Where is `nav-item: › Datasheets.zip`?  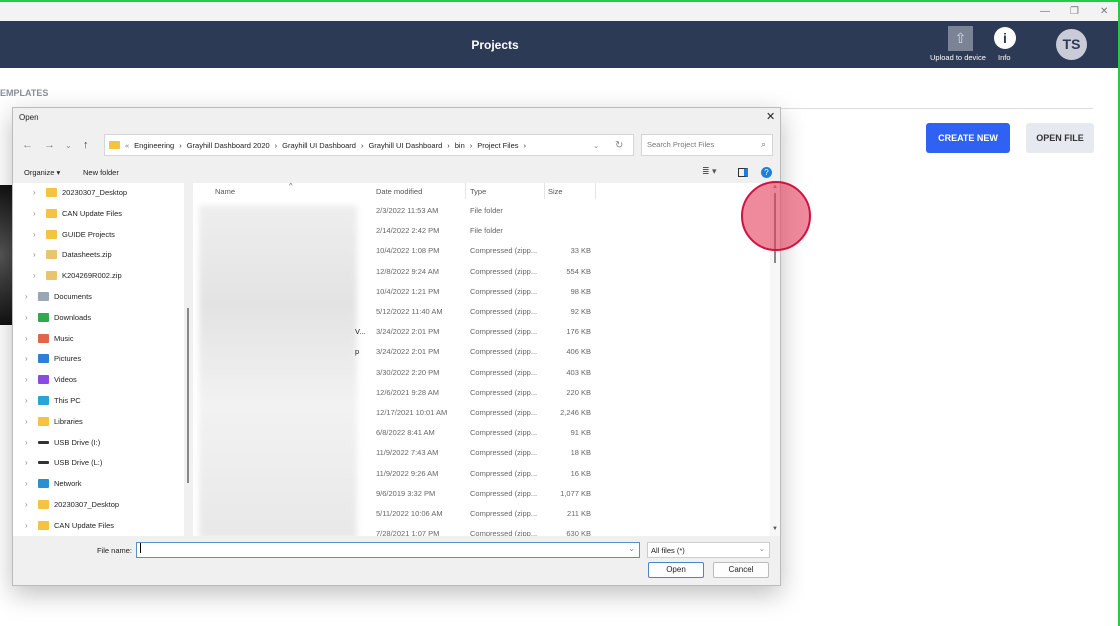
nav-item: › Datasheets.zip is located at coordinates (72, 255).